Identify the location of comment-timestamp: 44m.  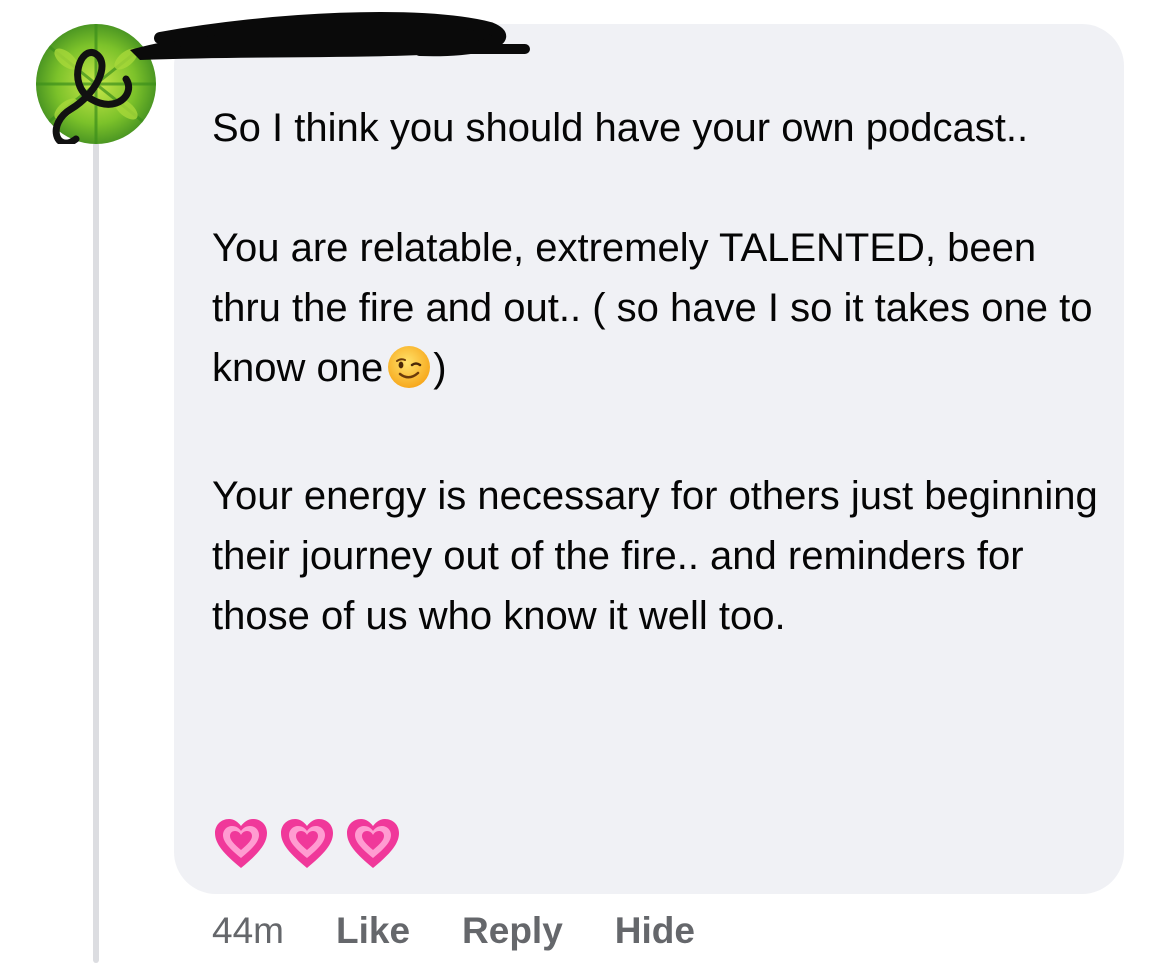
(248, 930).